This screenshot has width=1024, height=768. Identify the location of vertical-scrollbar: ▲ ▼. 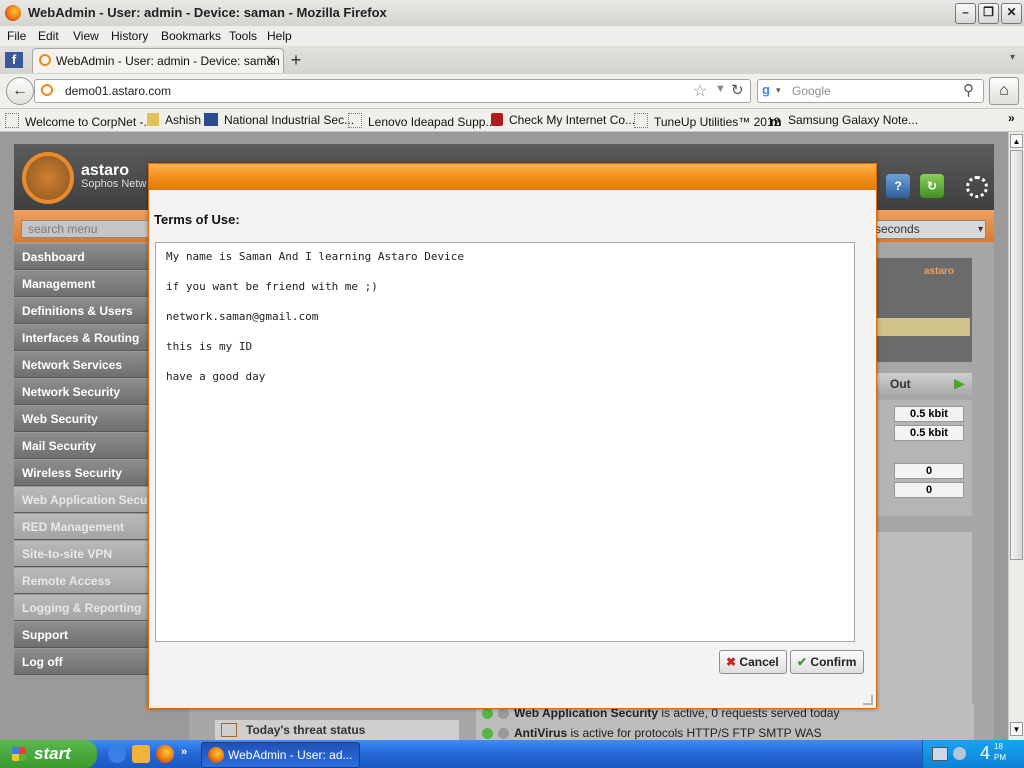
(1016, 436).